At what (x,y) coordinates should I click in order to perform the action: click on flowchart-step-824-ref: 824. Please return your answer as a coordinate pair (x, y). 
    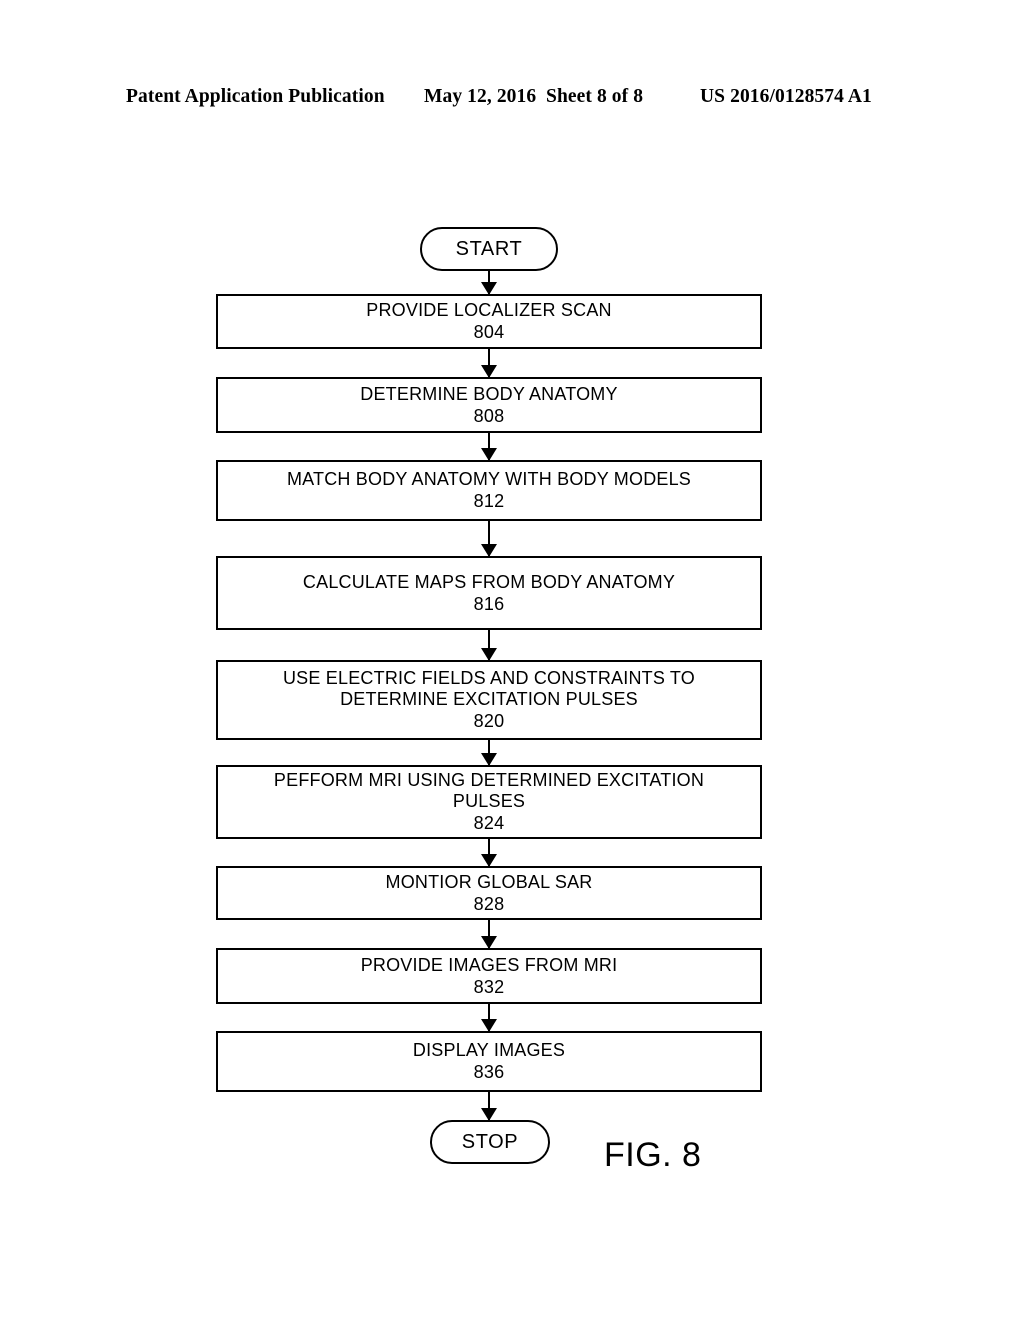
    Looking at the image, I should click on (489, 823).